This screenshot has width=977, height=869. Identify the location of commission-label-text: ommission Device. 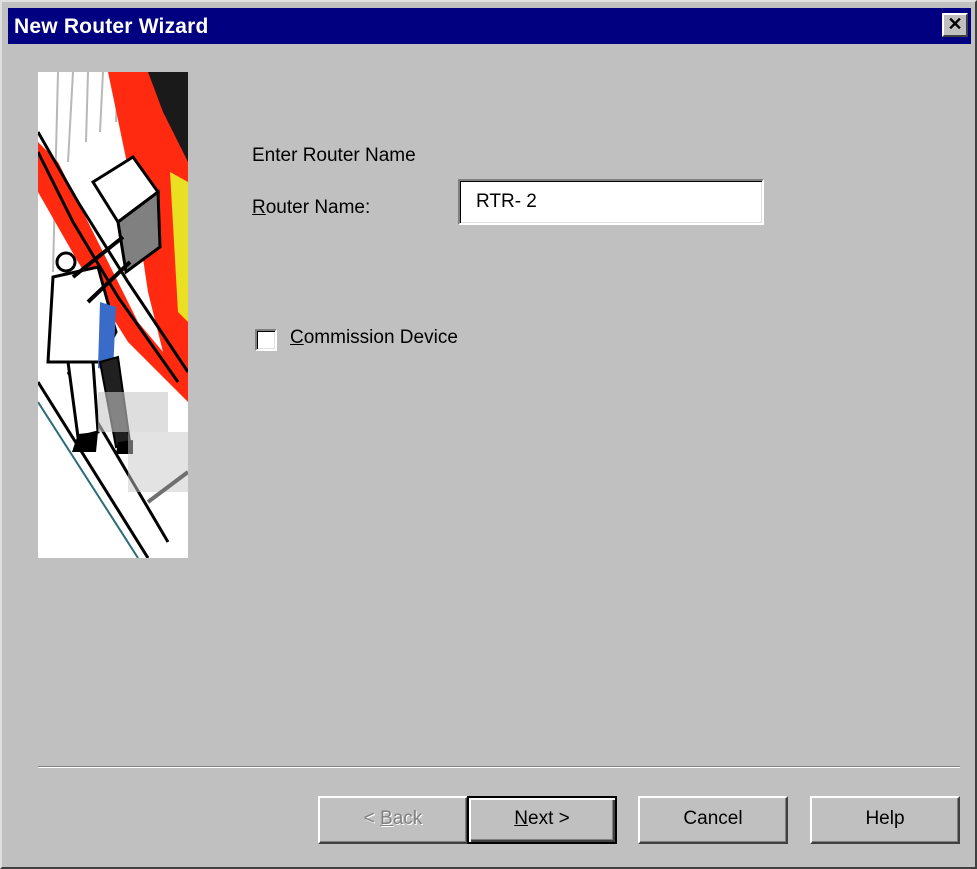
(380, 337).